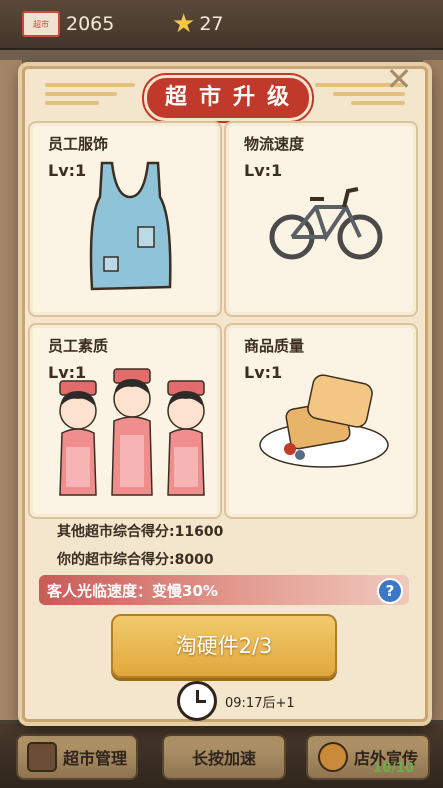  I want to click on hardware-action-button: 淘硬件2/3, so click(224, 646).